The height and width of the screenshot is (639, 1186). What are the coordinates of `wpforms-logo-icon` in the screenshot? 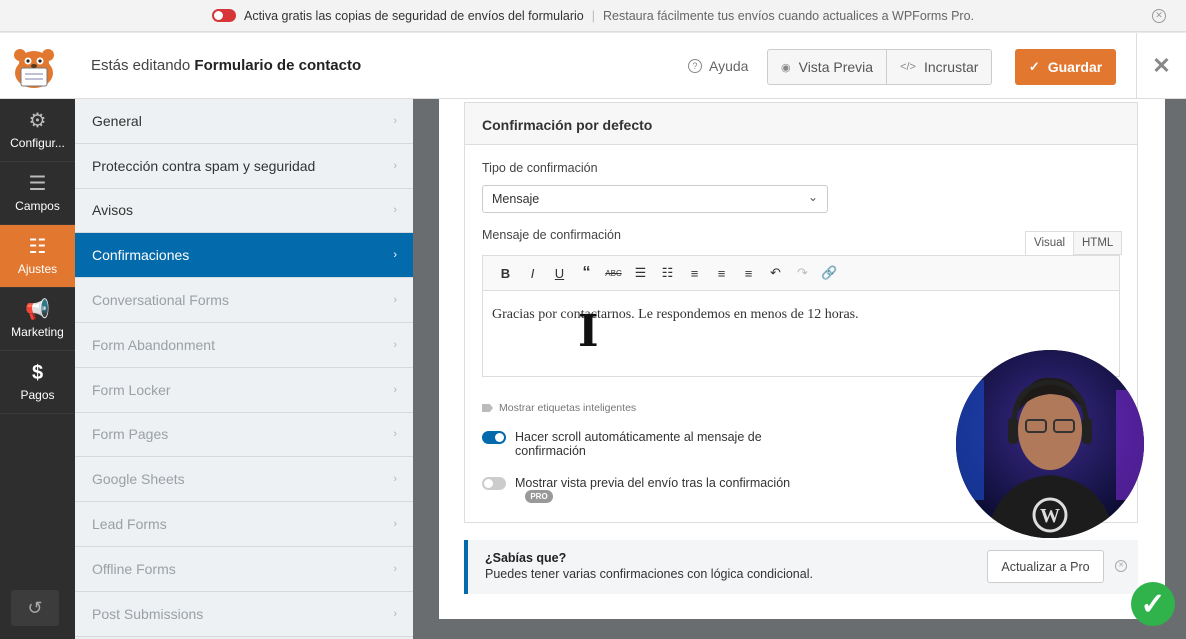 It's located at (34, 68).